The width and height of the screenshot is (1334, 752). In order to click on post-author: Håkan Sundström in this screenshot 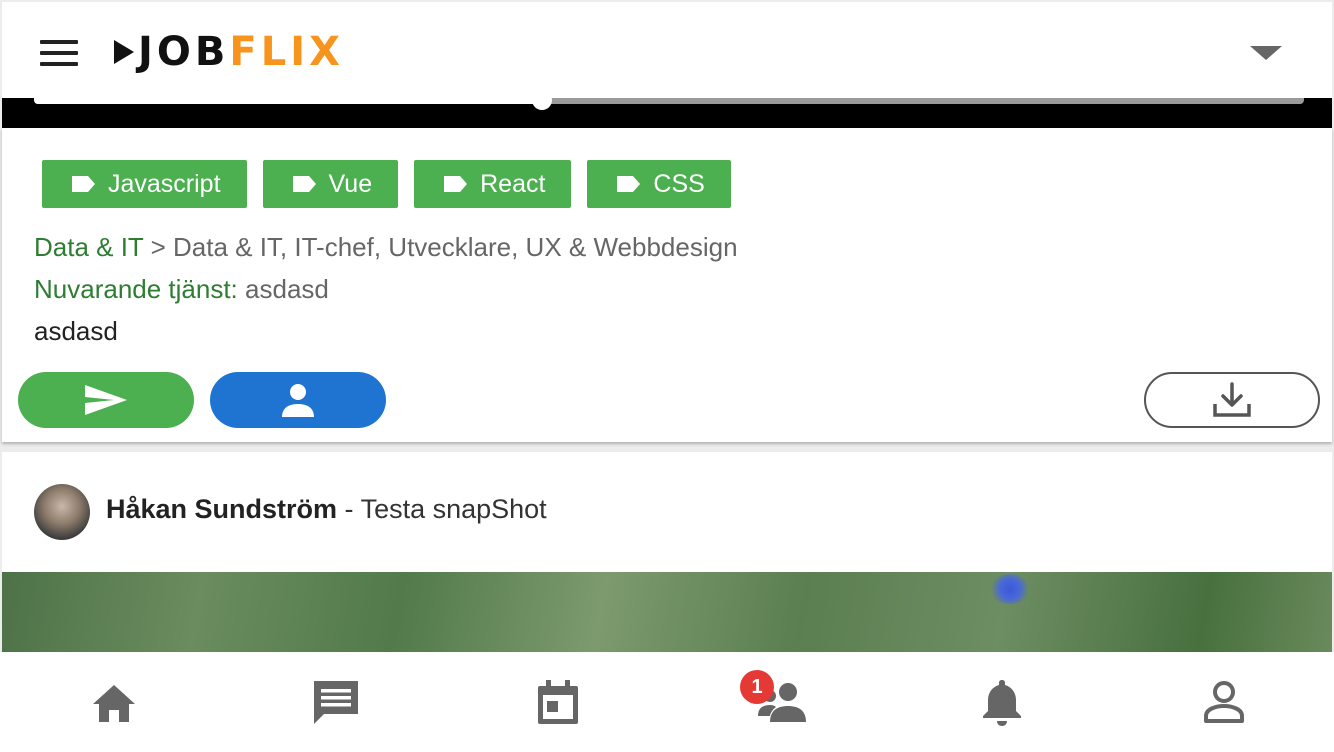, I will do `click(221, 509)`.